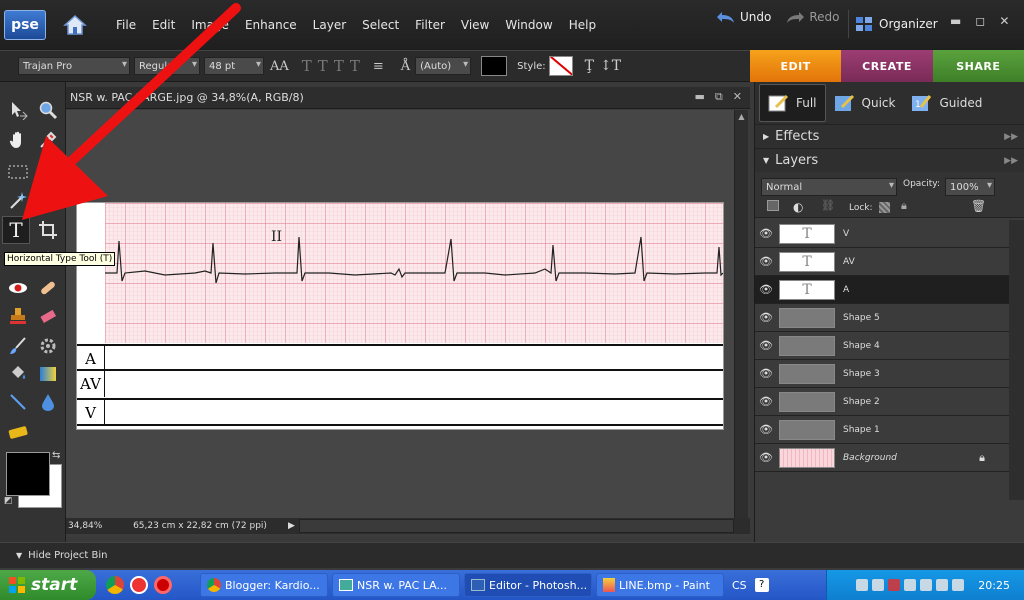  Describe the element at coordinates (380, 25) in the screenshot. I see `menu-select: Select` at that location.